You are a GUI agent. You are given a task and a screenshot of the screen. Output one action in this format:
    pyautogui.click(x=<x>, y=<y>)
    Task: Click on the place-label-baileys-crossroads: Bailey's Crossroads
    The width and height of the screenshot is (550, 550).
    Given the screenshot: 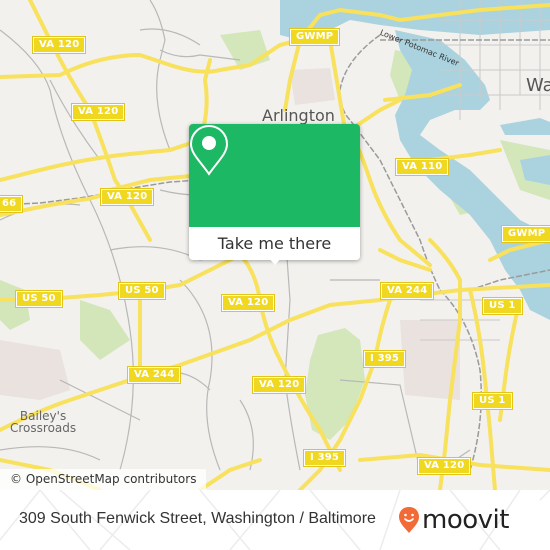 What is the action you would take?
    pyautogui.click(x=43, y=422)
    